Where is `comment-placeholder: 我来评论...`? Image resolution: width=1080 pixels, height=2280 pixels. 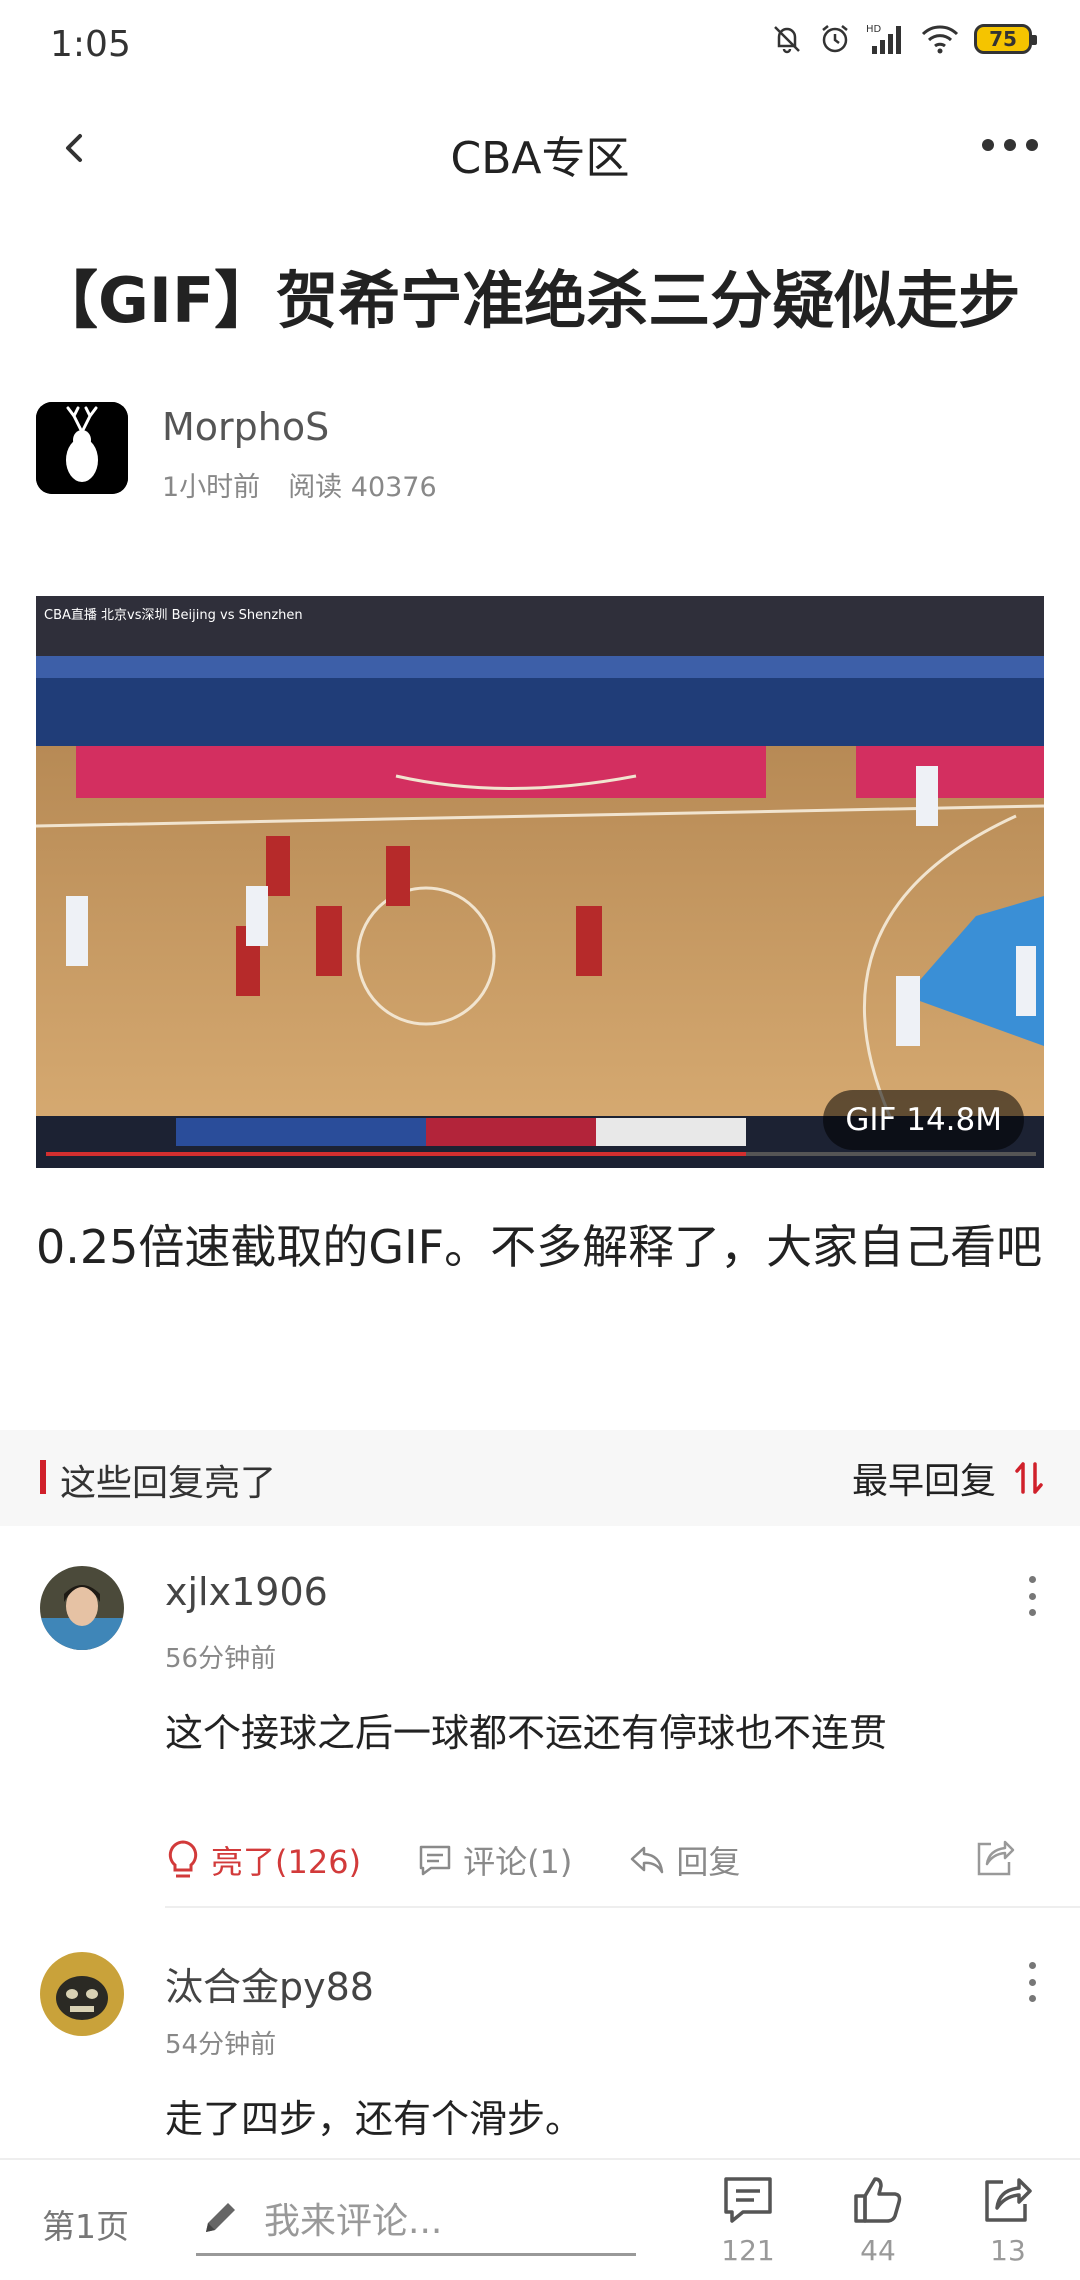
comment-placeholder: 我来评论... is located at coordinates (353, 2221).